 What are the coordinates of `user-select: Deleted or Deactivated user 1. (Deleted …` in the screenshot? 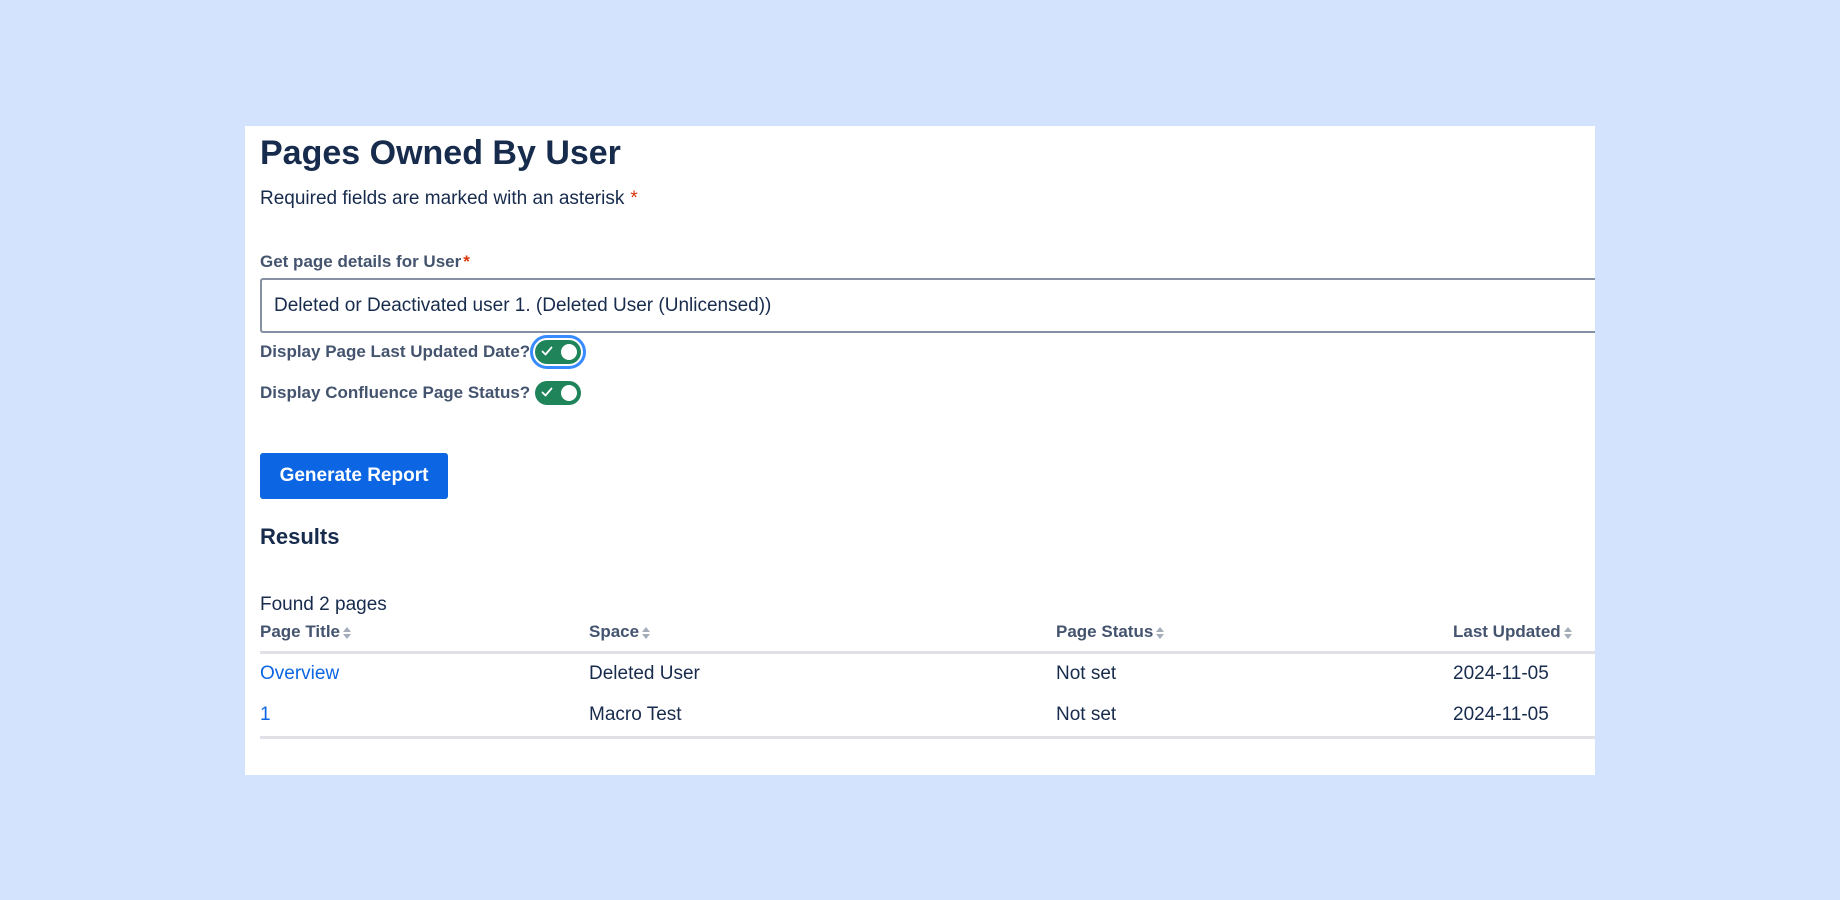 It's located at (927, 305).